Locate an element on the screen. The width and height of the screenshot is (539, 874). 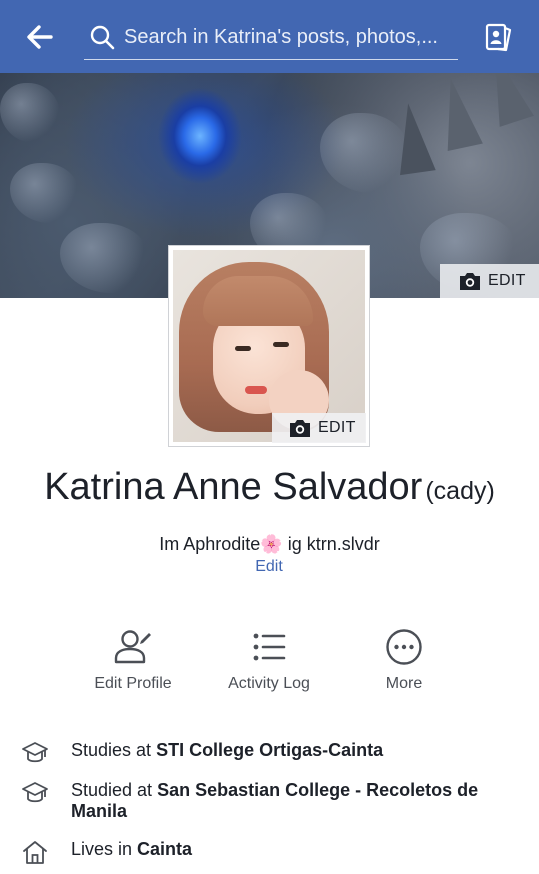
search-icon is located at coordinates (102, 37).